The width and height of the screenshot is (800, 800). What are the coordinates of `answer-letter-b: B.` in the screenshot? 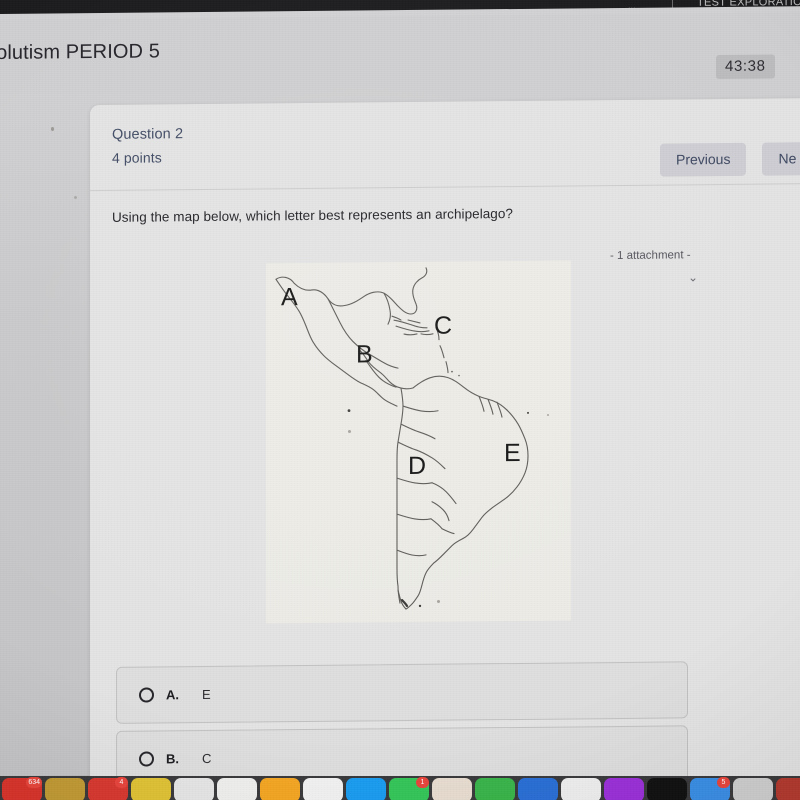 It's located at (172, 759).